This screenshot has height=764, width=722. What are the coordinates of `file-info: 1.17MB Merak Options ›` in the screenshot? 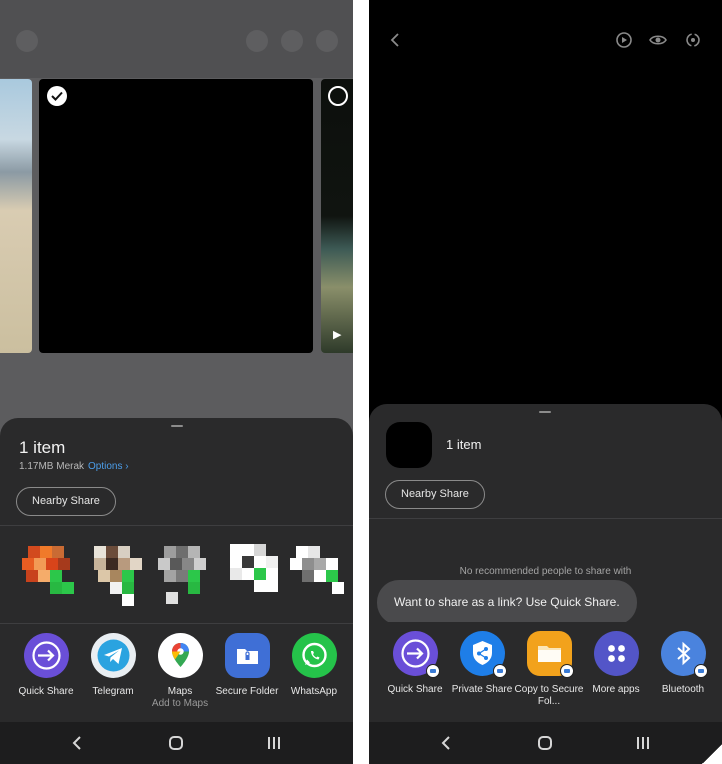 It's located at (74, 466).